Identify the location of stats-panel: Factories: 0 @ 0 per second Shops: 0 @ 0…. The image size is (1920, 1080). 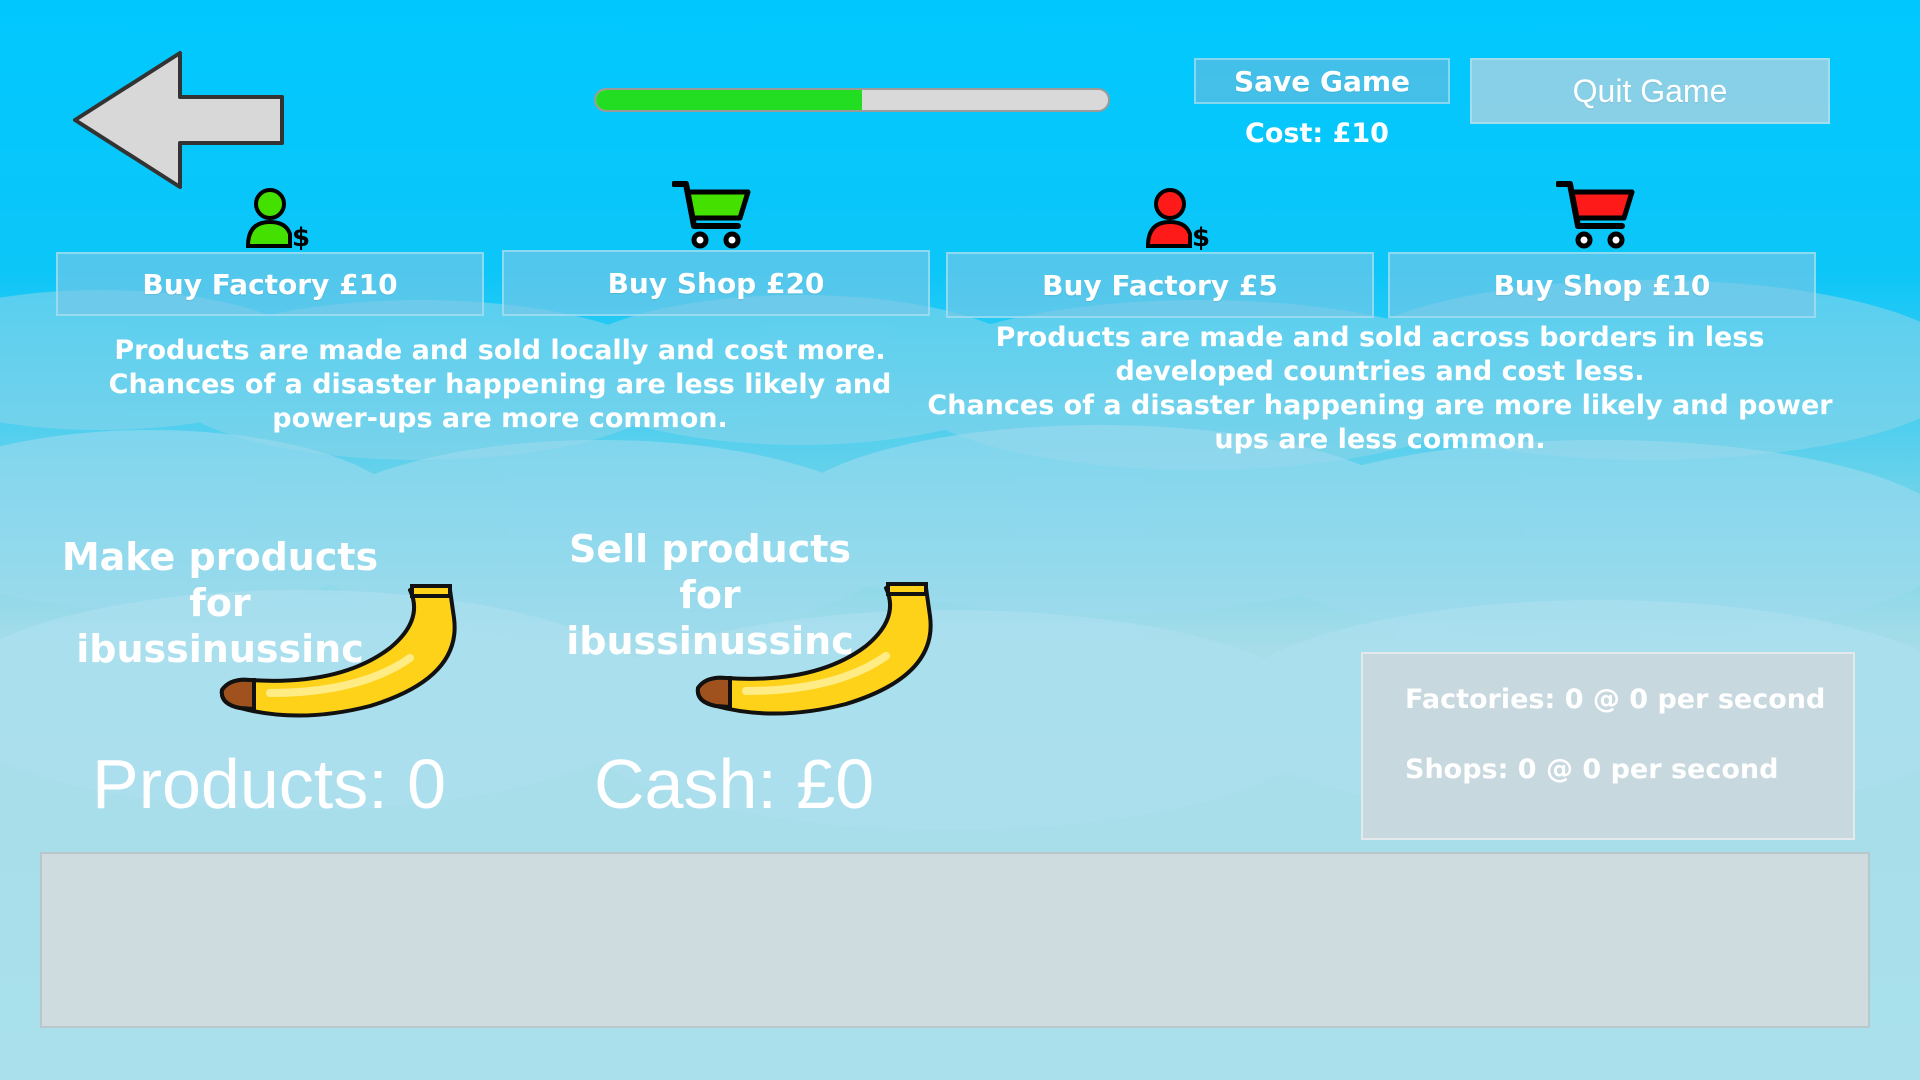
(1608, 746).